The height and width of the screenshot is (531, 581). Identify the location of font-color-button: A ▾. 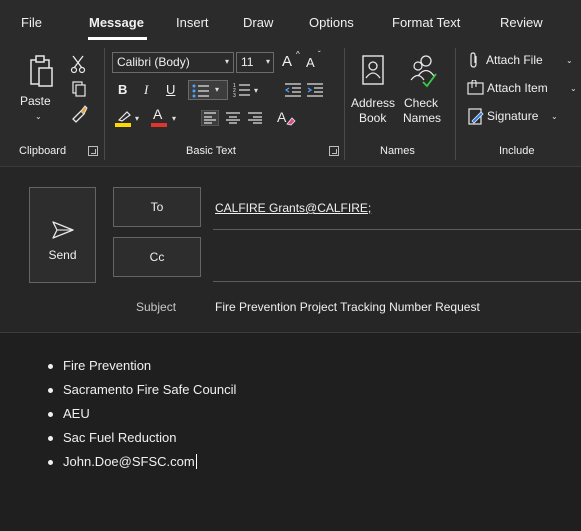
(165, 118).